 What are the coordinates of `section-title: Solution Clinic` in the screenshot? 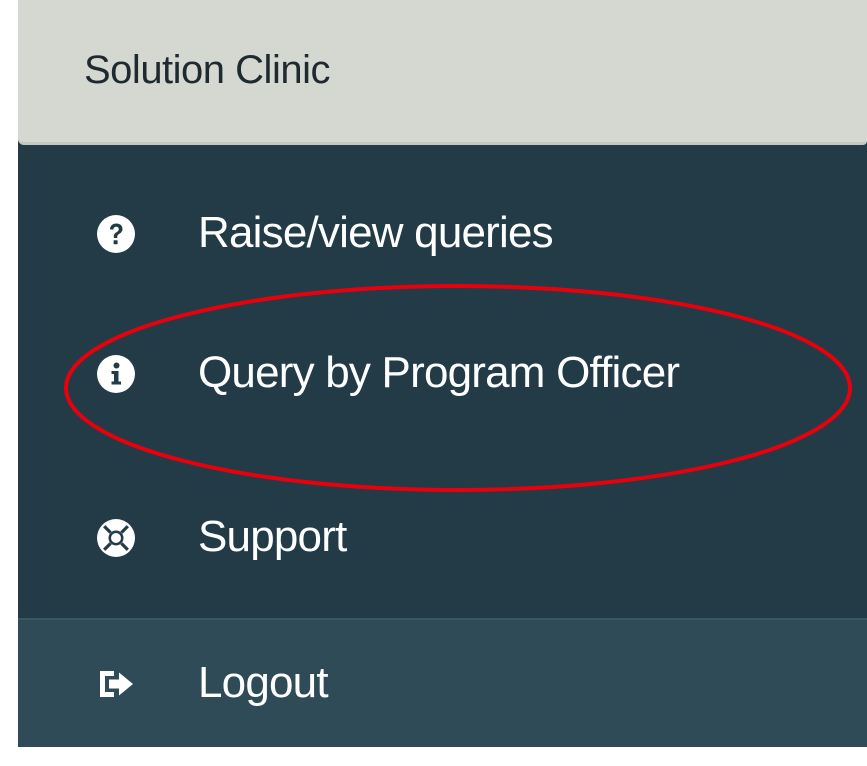 It's located at (207, 70).